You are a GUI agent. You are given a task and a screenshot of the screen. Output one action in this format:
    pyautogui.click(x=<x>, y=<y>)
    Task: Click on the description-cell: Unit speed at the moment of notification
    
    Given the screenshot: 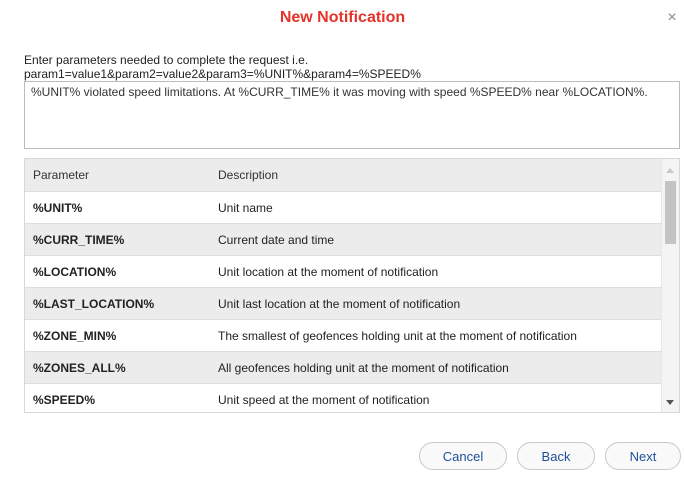 What is the action you would take?
    pyautogui.click(x=435, y=397)
    